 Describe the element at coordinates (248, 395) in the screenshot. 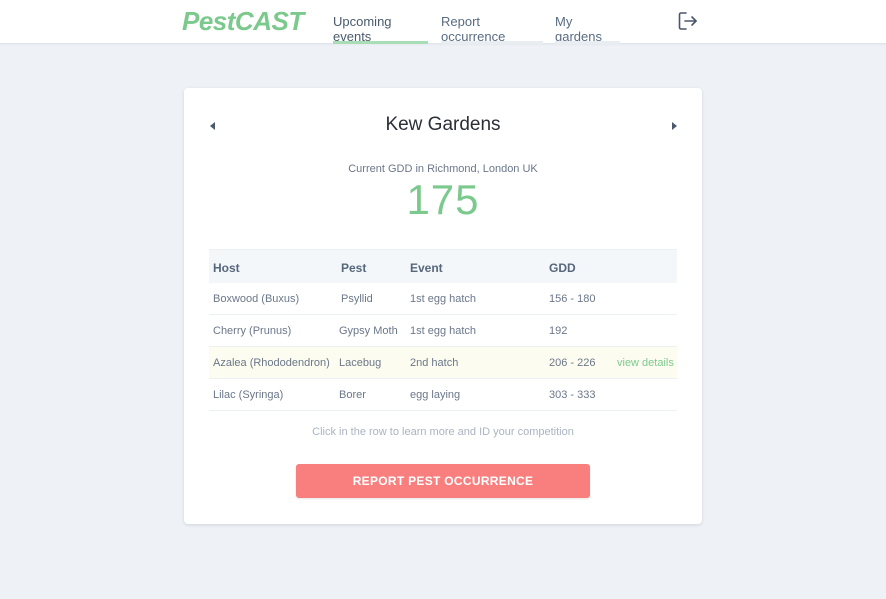

I see `cell-host: Lilac (Syringa)` at that location.